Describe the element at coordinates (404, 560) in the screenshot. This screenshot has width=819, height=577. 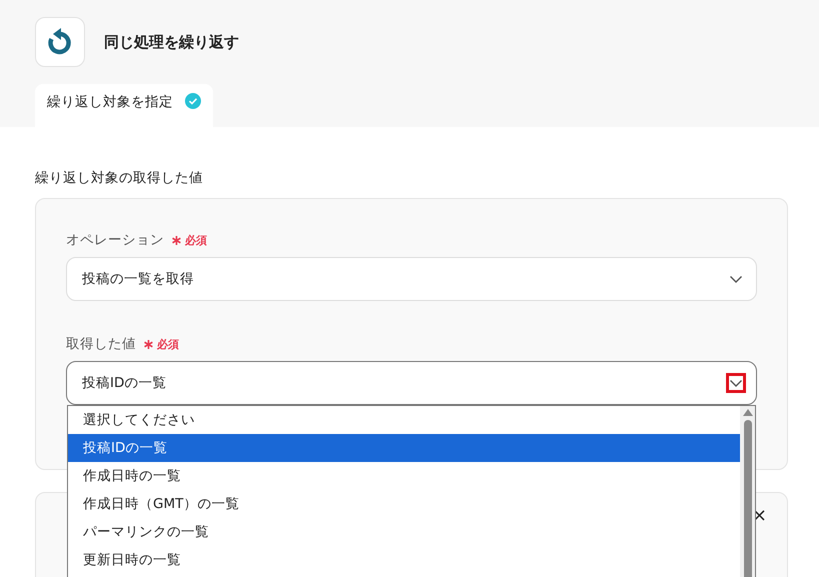
I see `dropdown-option: 更新日時の一覧` at that location.